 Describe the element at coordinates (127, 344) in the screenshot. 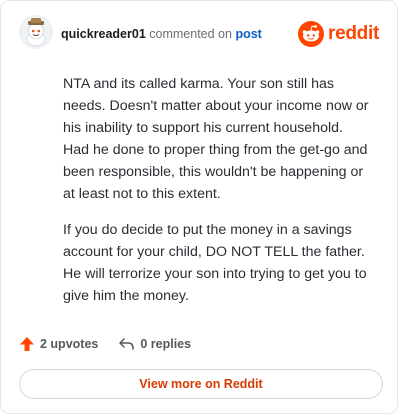

I see `reply-arrow-icon` at that location.